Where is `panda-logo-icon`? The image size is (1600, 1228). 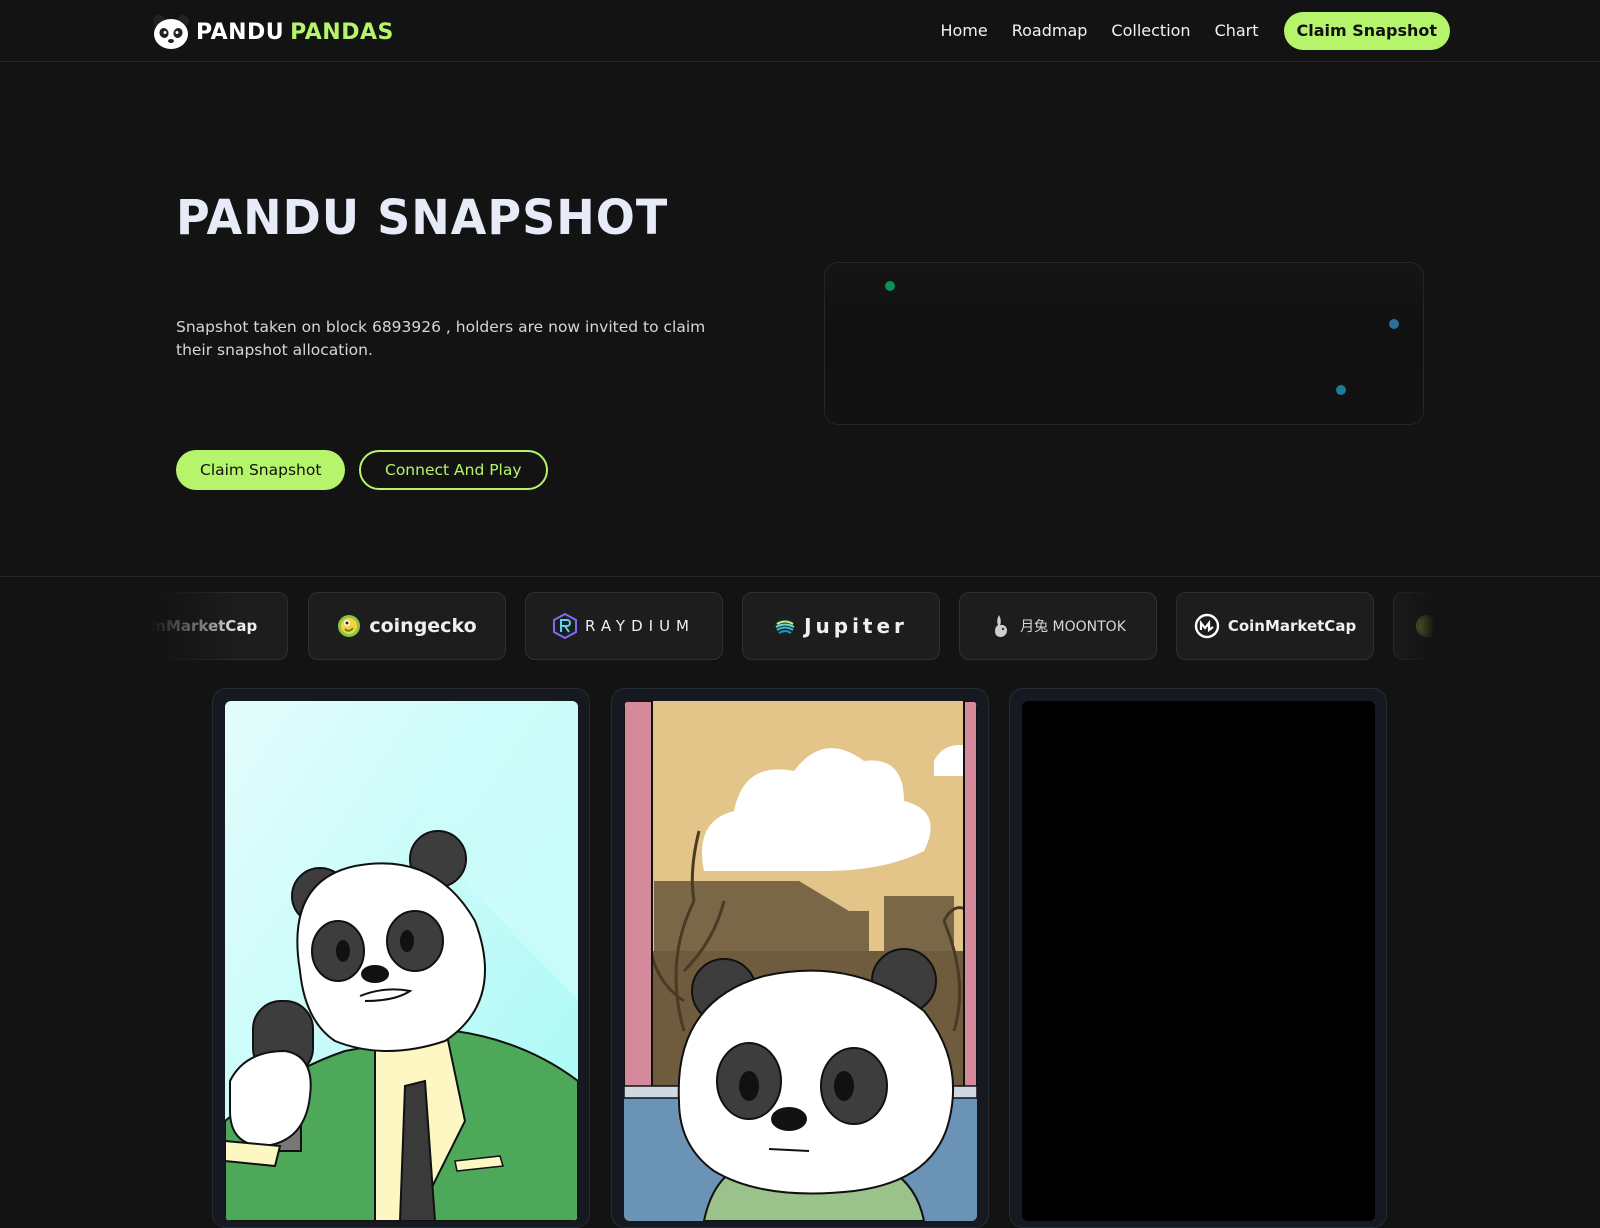
panda-logo-icon is located at coordinates (171, 32).